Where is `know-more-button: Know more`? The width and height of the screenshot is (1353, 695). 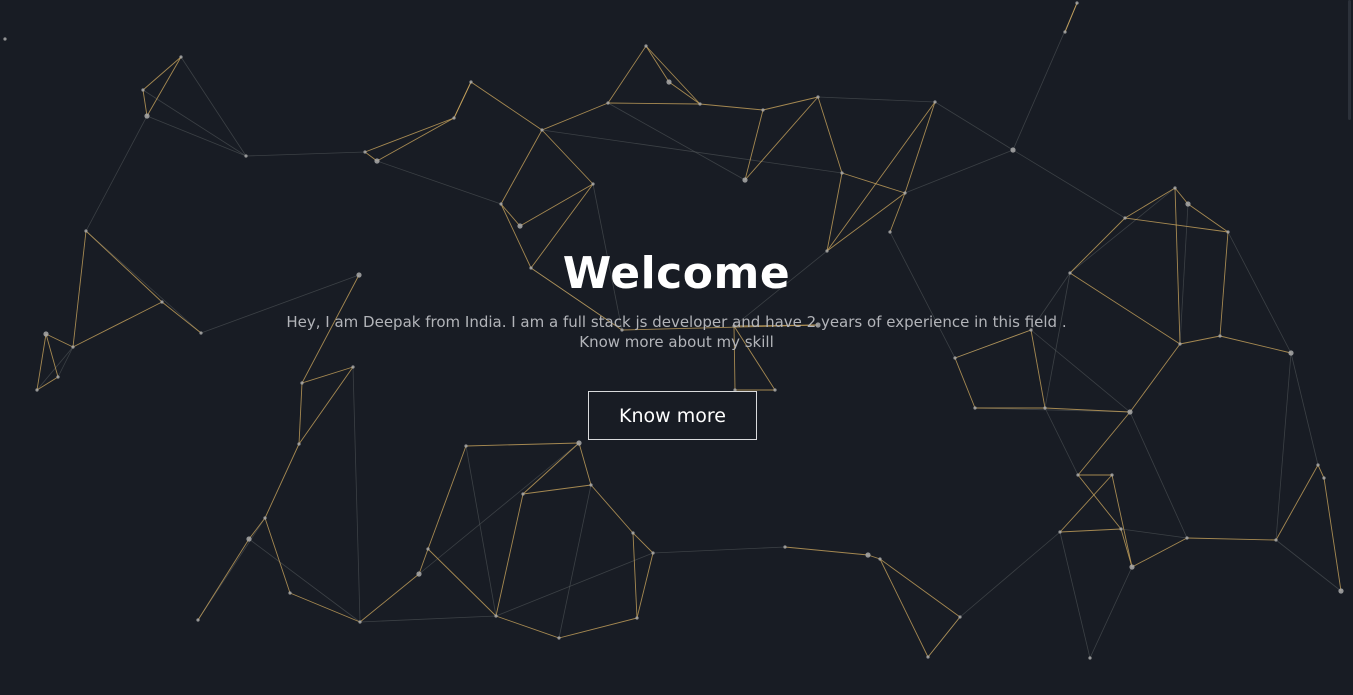
know-more-button: Know more is located at coordinates (672, 415).